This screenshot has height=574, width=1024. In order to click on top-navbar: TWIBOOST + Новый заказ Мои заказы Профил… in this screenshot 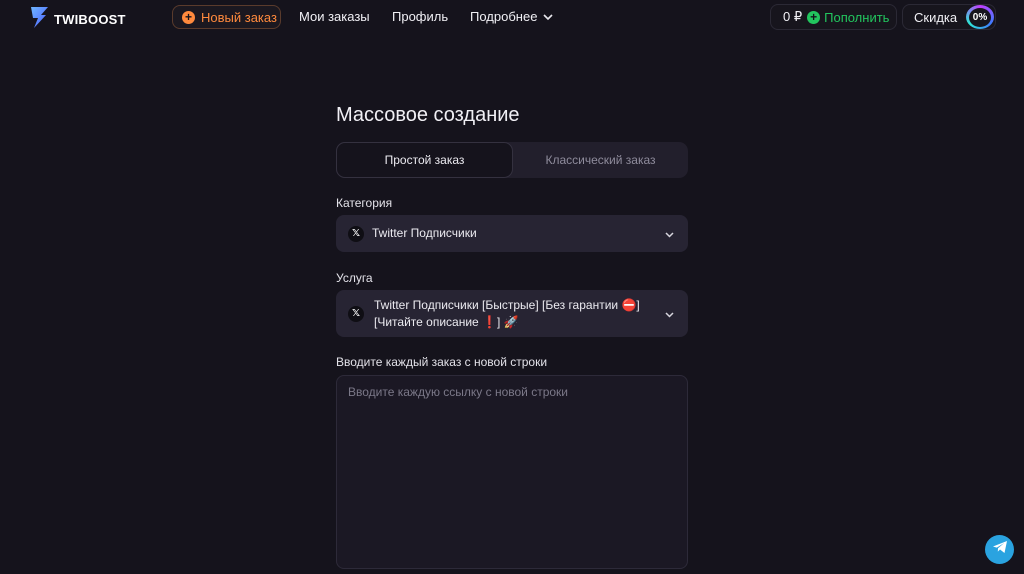, I will do `click(512, 17)`.